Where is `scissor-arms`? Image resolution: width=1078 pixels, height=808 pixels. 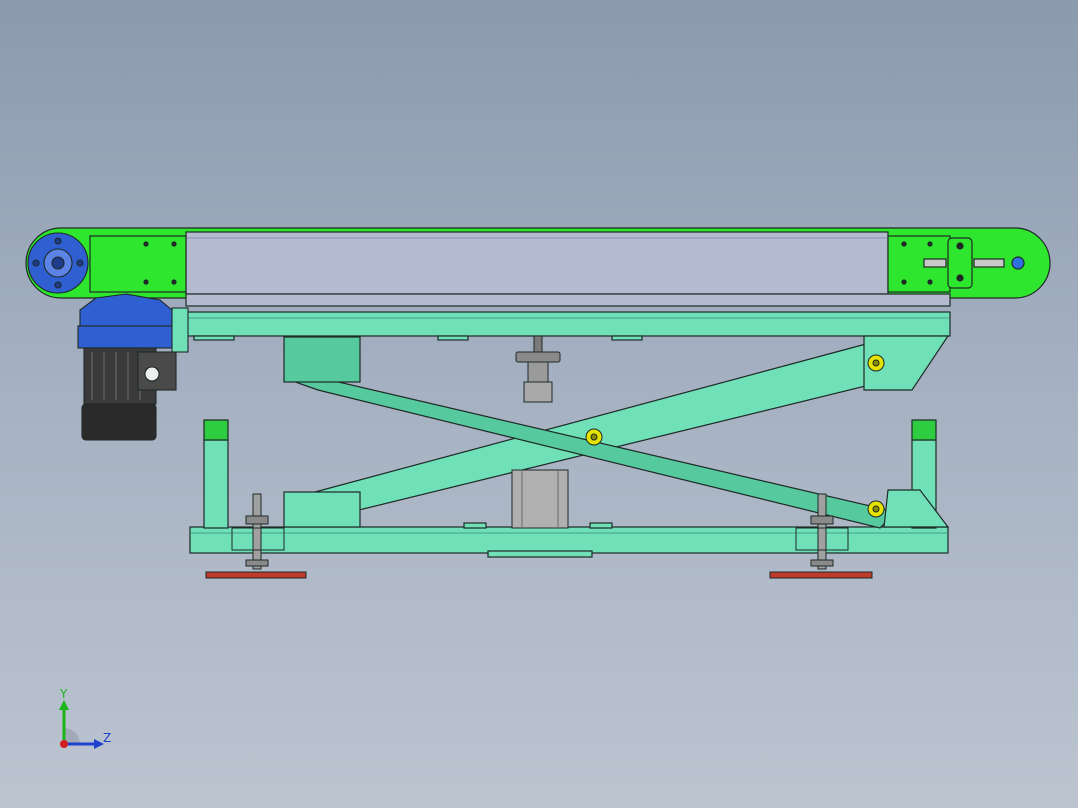
scissor-arms is located at coordinates (616, 432).